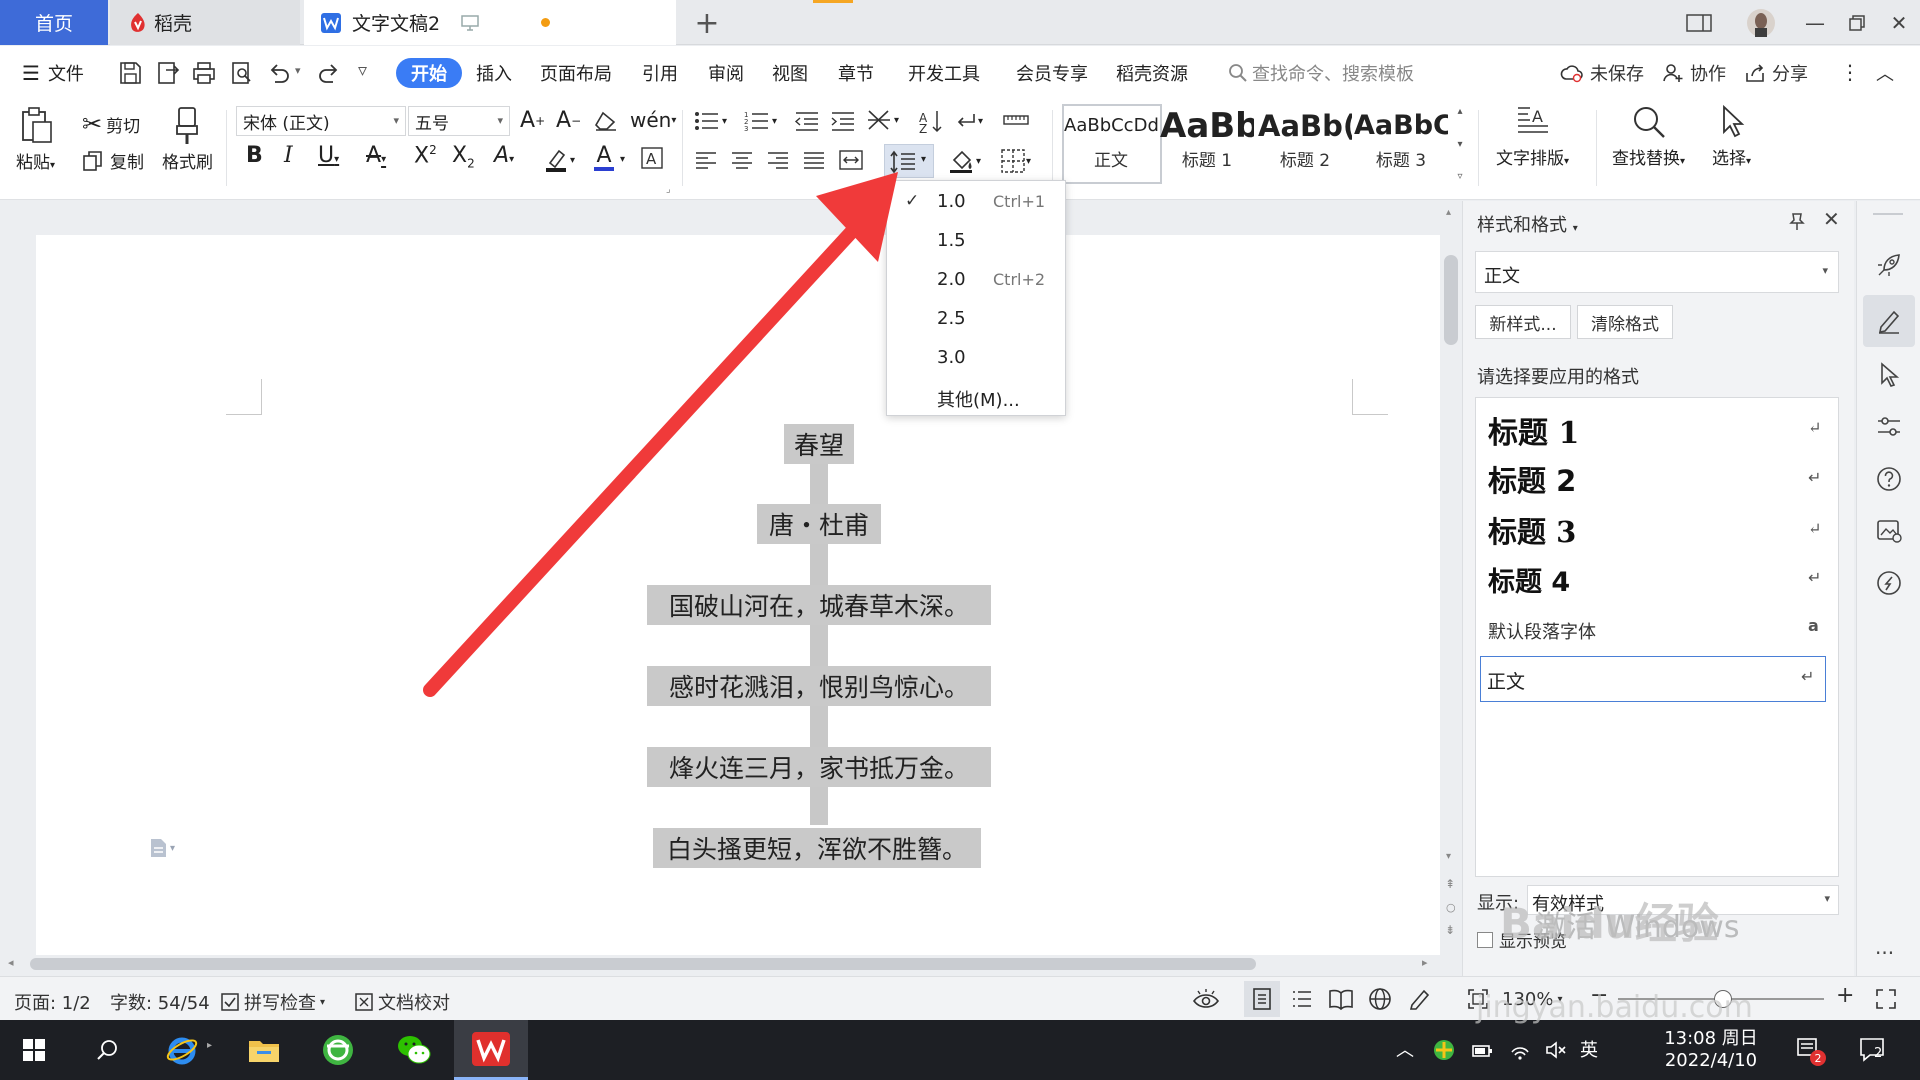  Describe the element at coordinates (338, 1050) in the screenshot. I see `taskbar-360-browser` at that location.